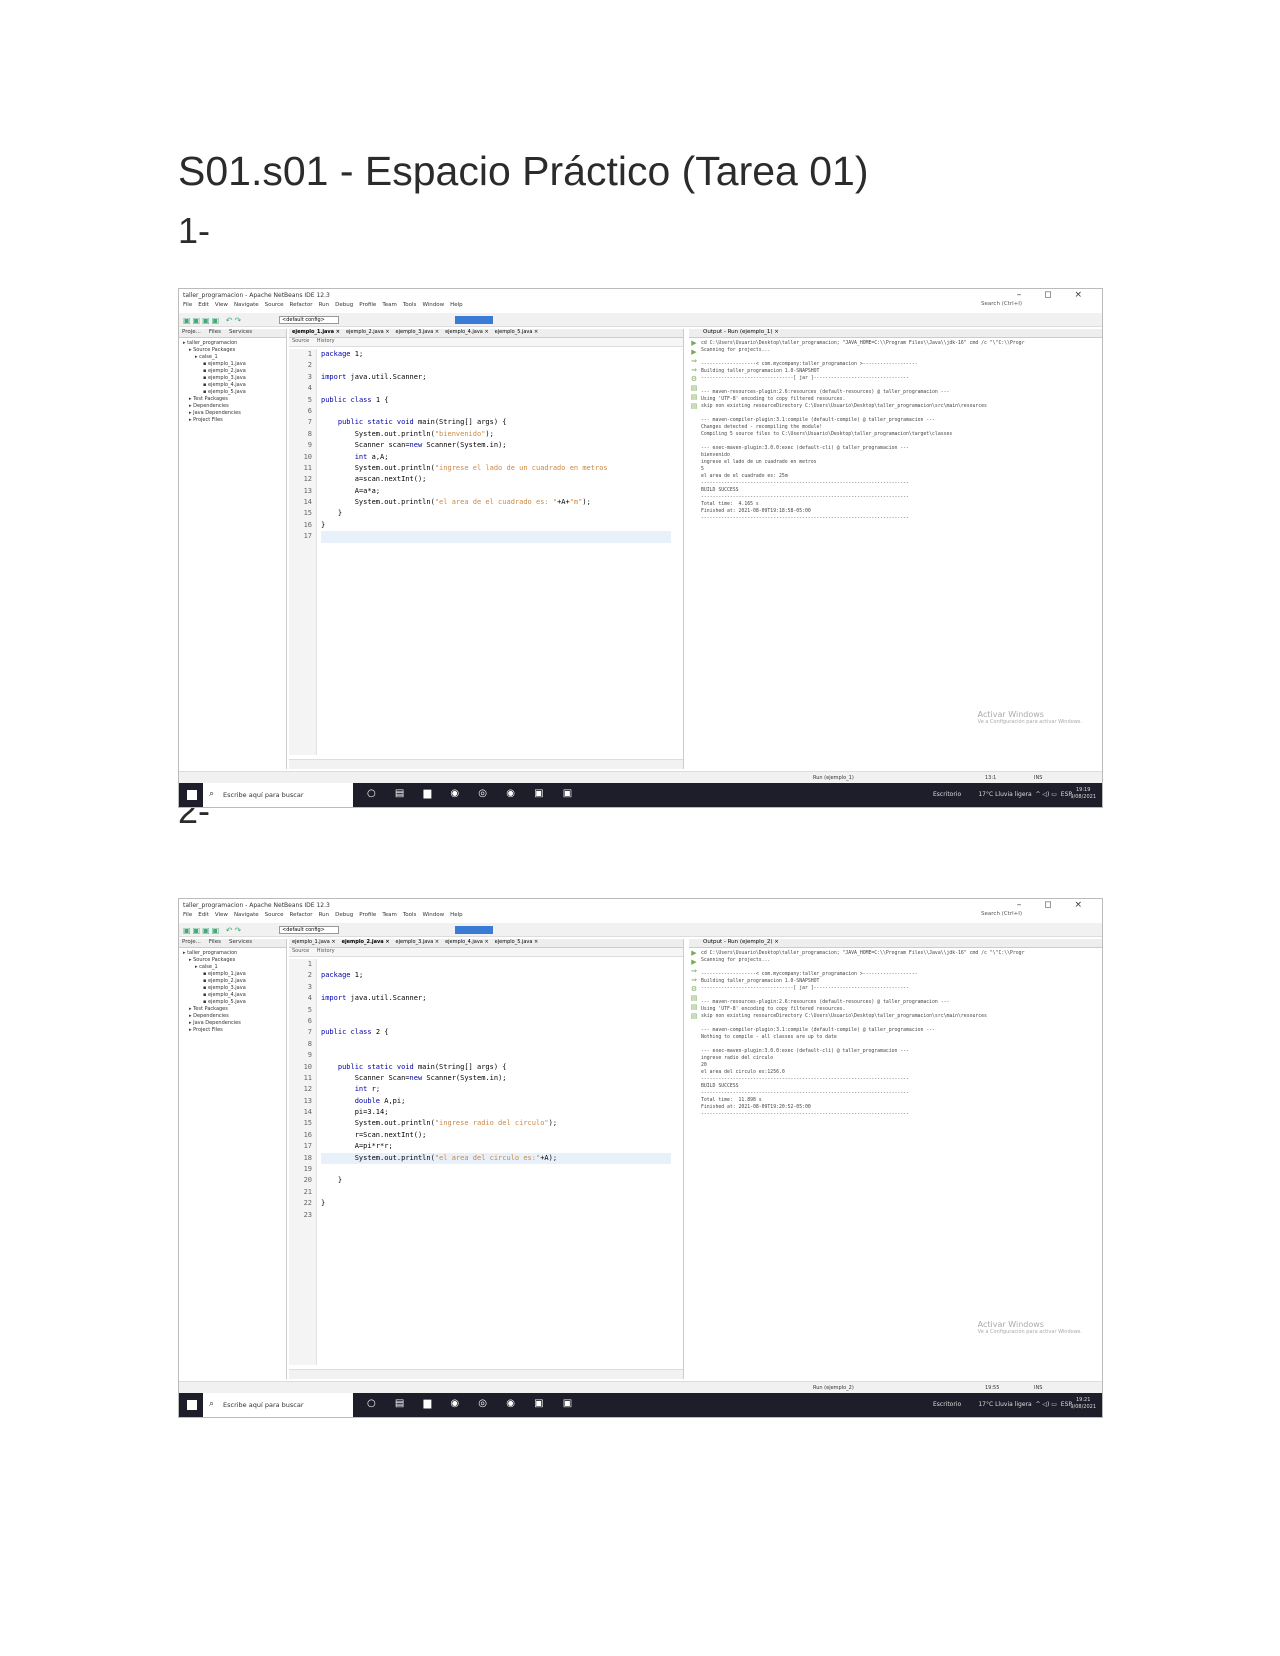 The height and width of the screenshot is (1656, 1280). Describe the element at coordinates (212, 794) in the screenshot. I see `search-icon: ⌕` at that location.